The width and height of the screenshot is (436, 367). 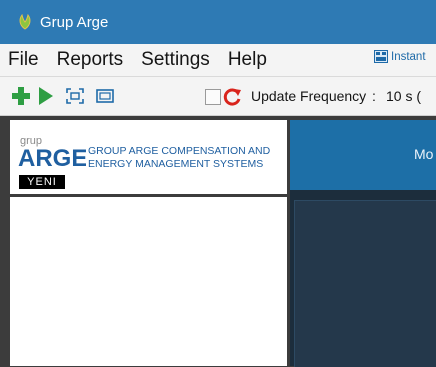 I want to click on menu-reports: Reports, so click(x=90, y=60).